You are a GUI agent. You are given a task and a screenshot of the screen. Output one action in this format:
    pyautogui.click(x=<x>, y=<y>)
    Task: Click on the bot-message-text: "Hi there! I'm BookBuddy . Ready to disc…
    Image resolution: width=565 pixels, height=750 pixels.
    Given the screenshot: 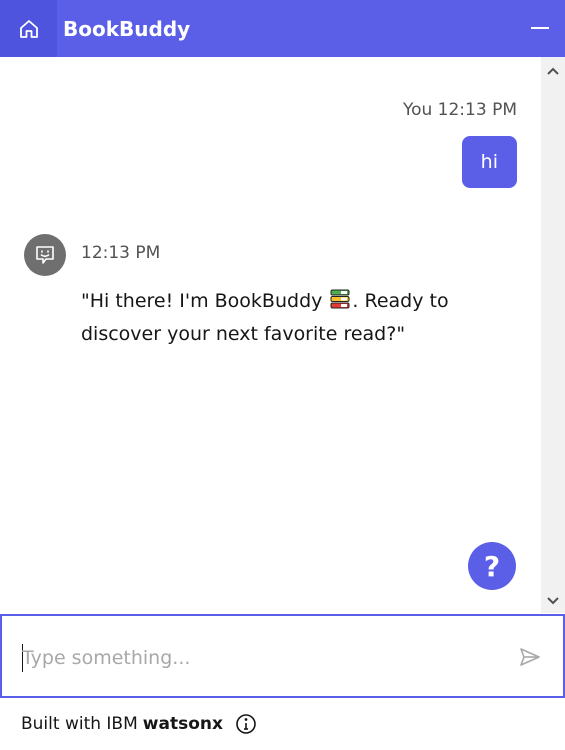 What is the action you would take?
    pyautogui.click(x=296, y=317)
    